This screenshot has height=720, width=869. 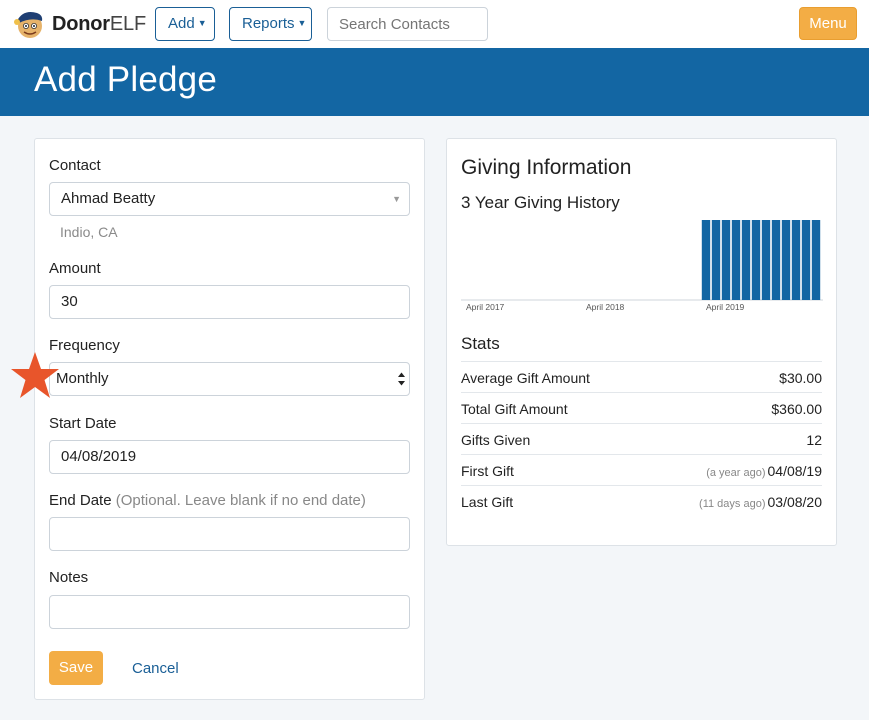 I want to click on stat-value-wrap: $30.00, so click(x=799, y=379).